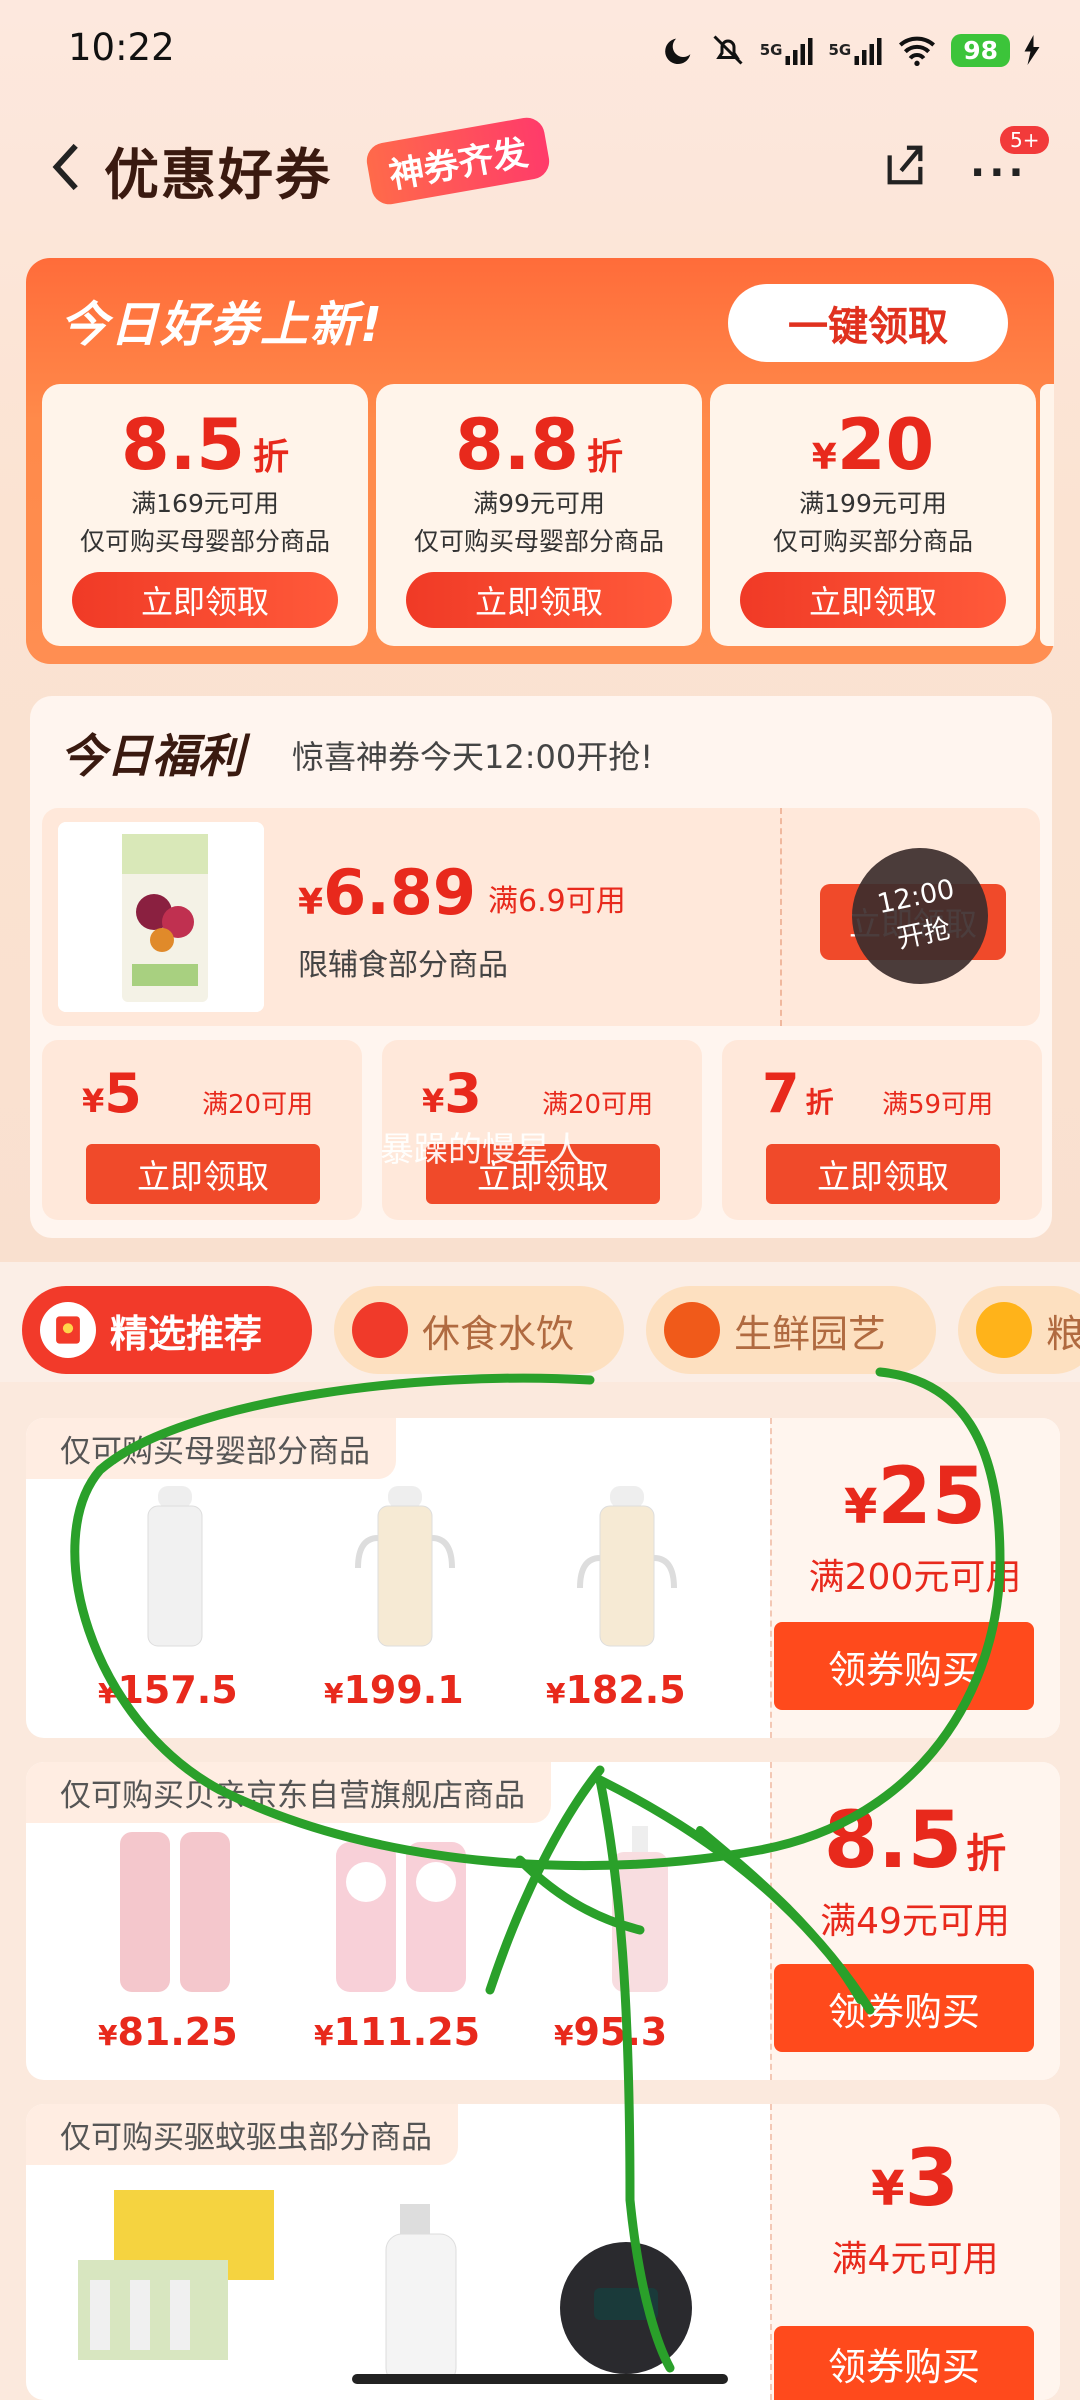  I want to click on welfare-title: 今日福利, so click(152, 756).